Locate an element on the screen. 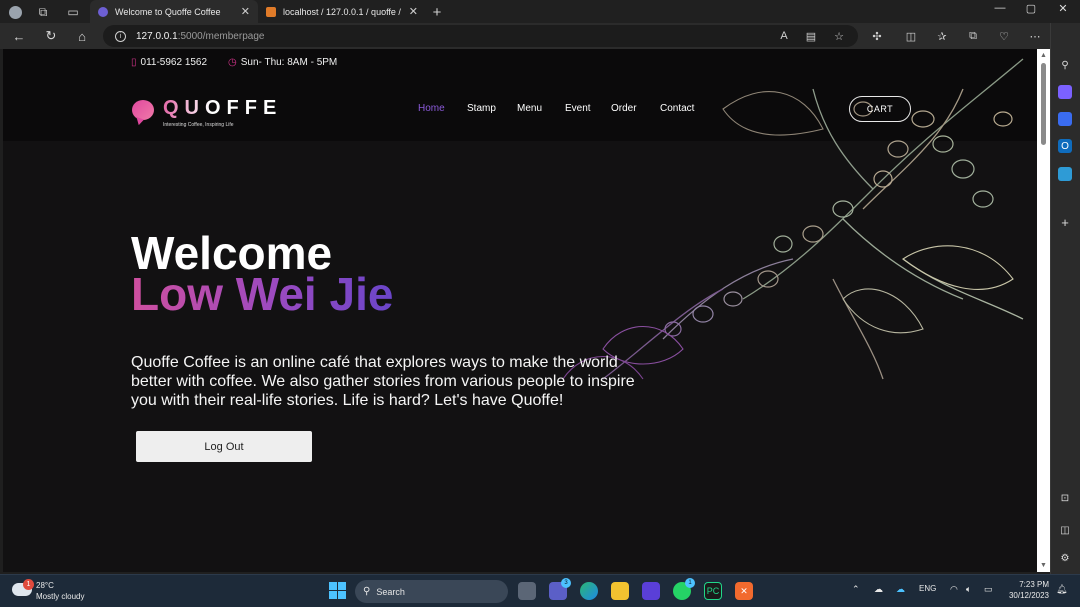  add-sidebar-app-icon: + is located at coordinates (1065, 222).